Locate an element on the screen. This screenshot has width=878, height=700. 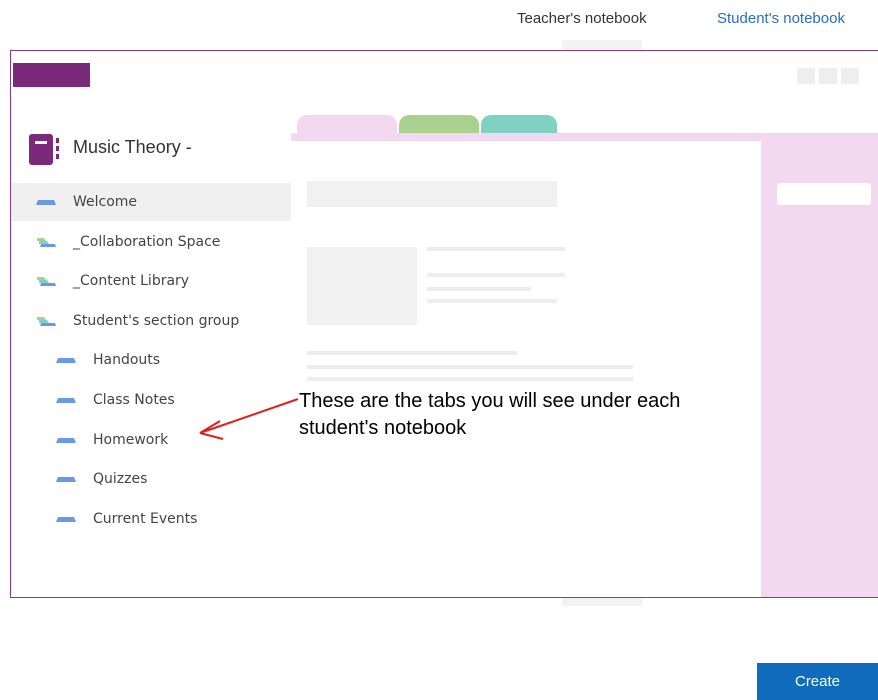
section-label: Handouts is located at coordinates (127, 360).